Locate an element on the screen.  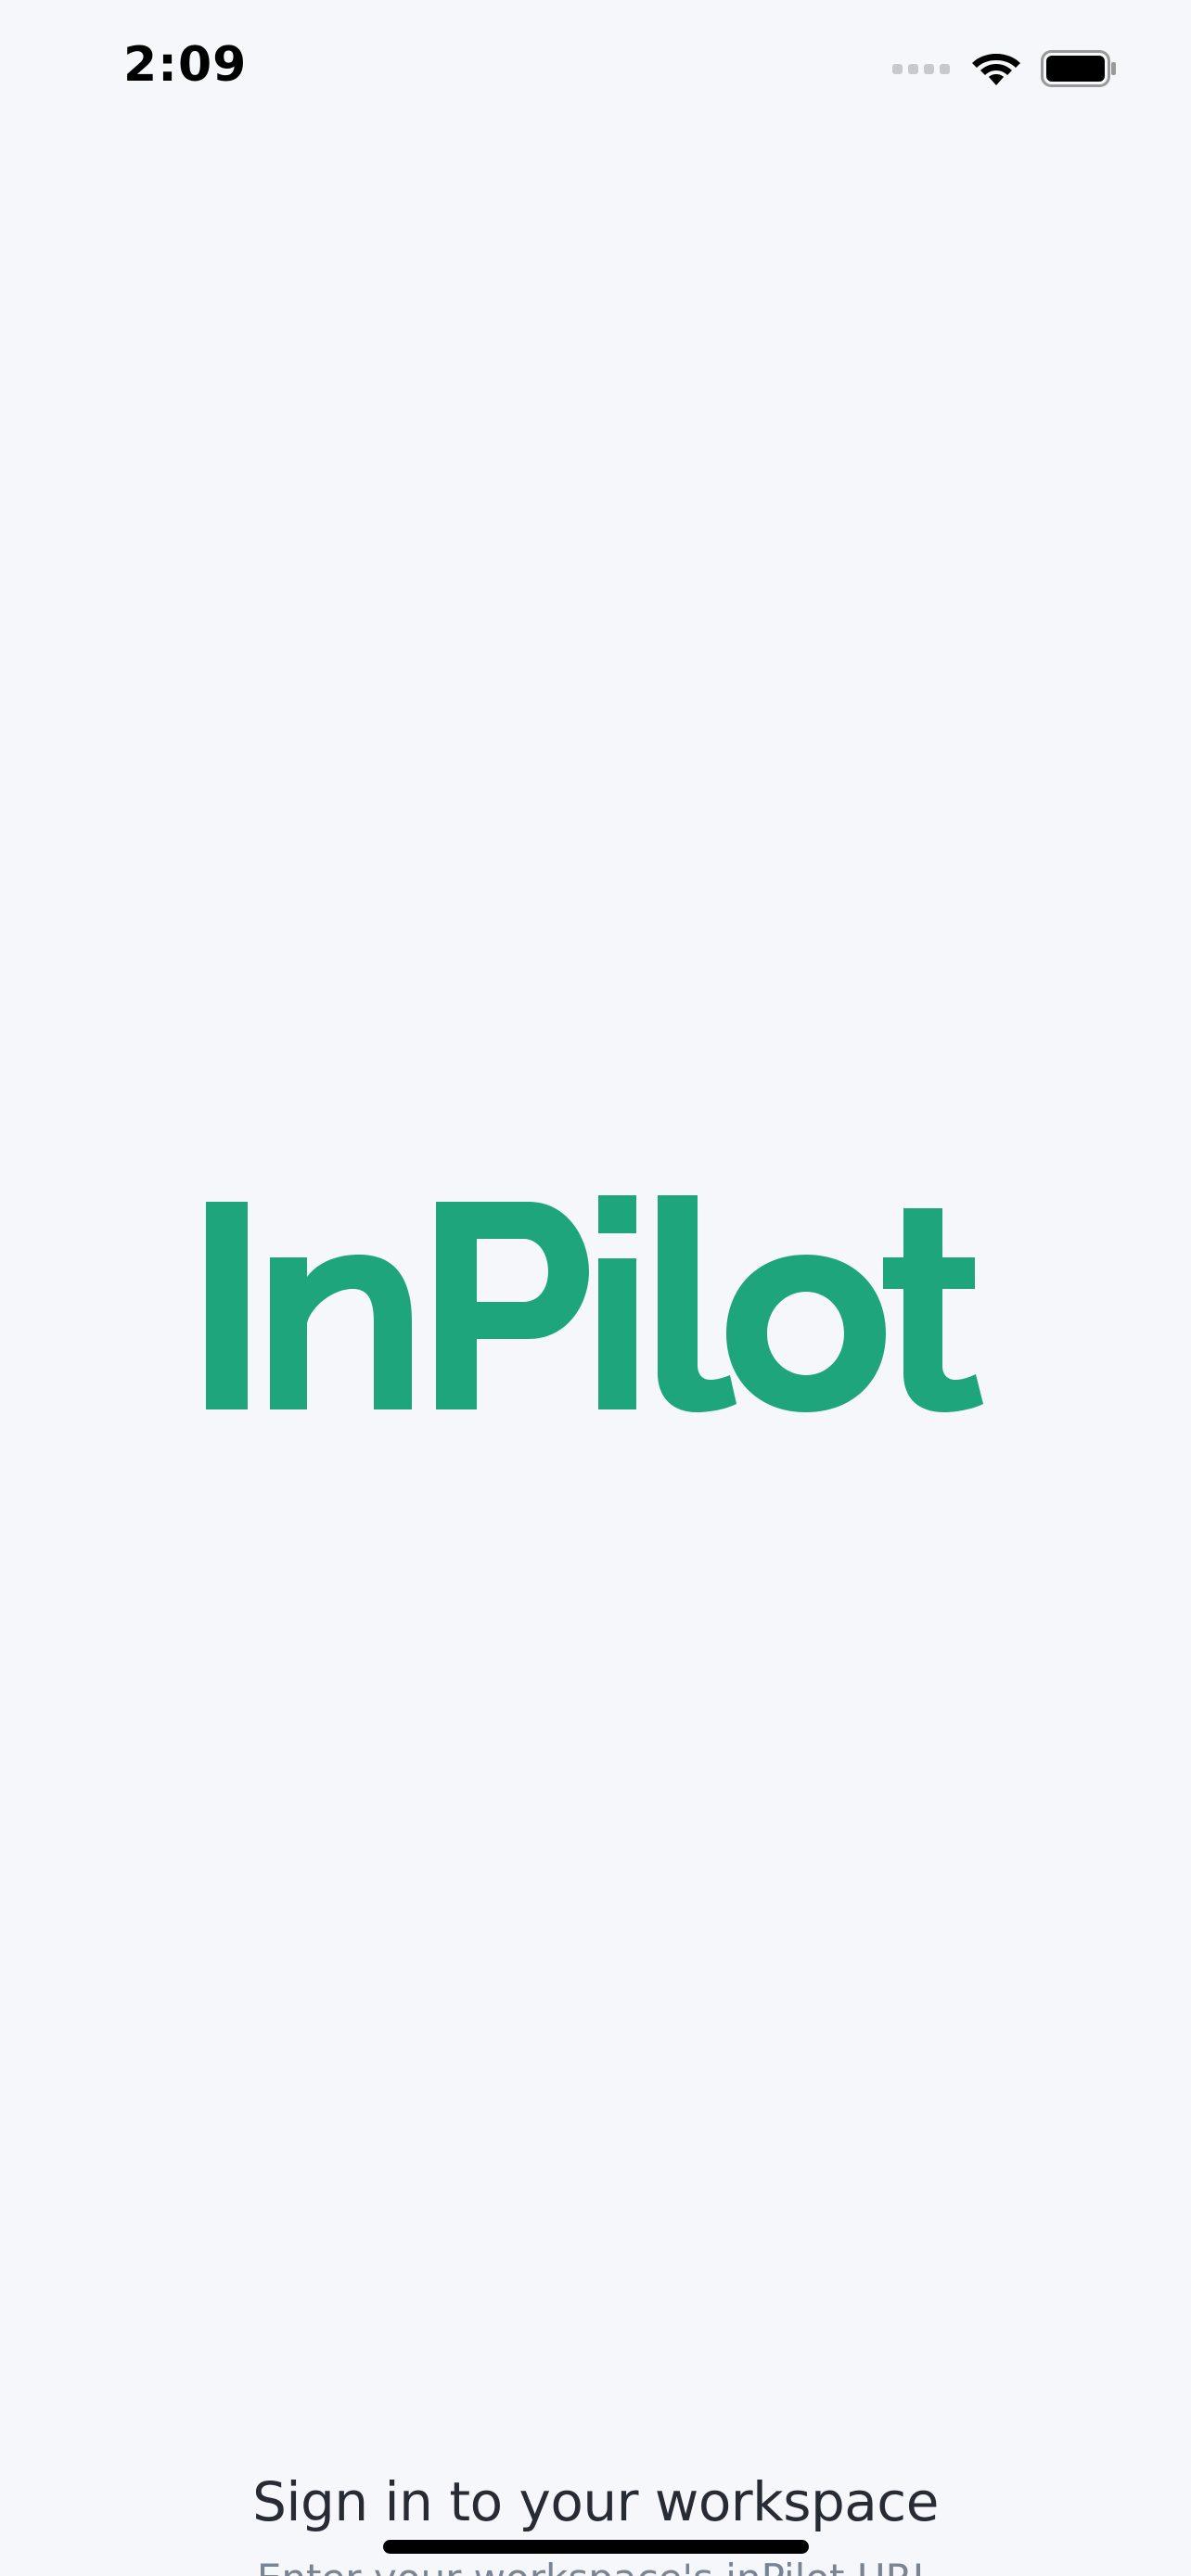
status-bar: 2:09 is located at coordinates (595, 69).